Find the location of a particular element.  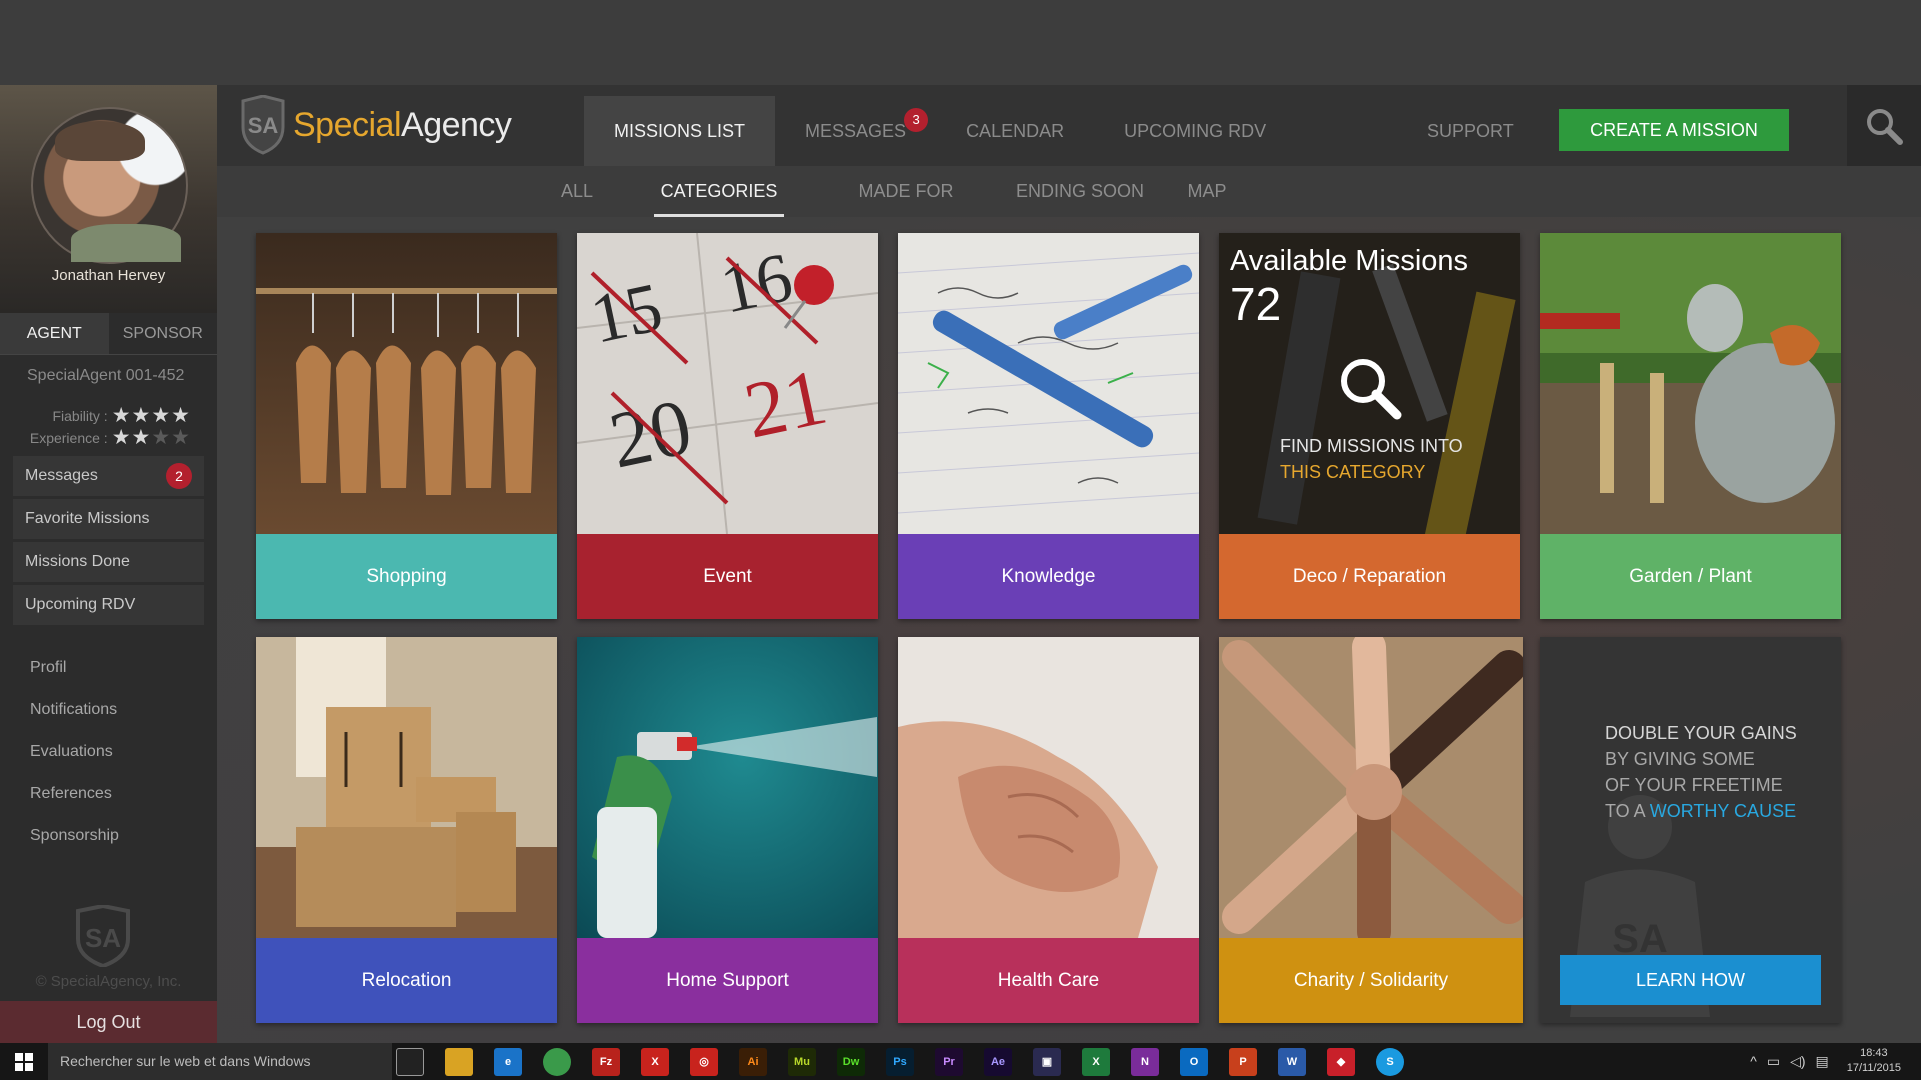

promo-highlight: WORTHY CAUSE is located at coordinates (1723, 811).